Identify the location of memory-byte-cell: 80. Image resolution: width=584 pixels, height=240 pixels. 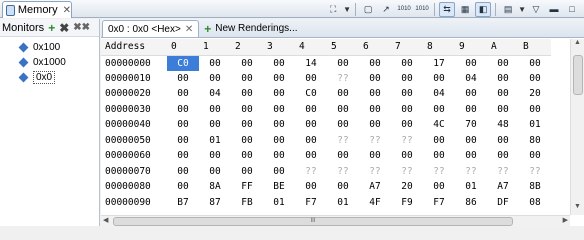
(535, 141).